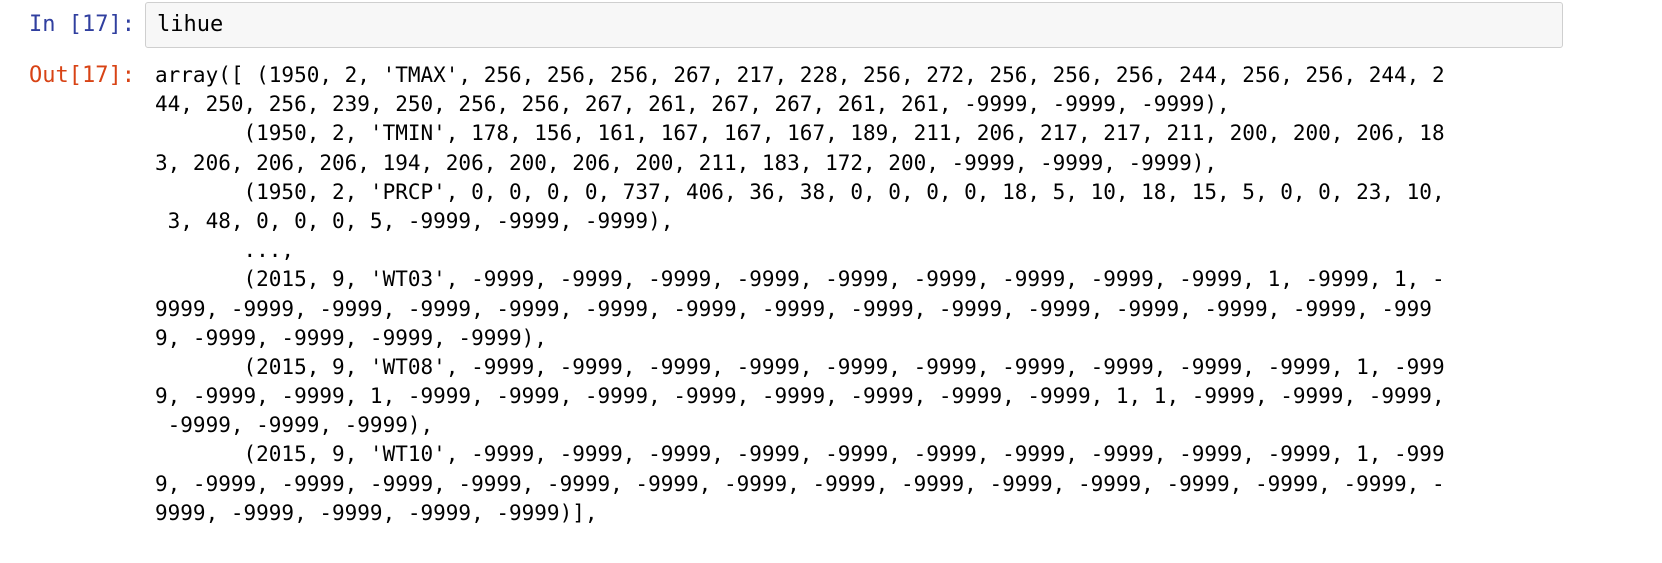 Image resolution: width=1662 pixels, height=563 pixels. Describe the element at coordinates (414, 220) in the screenshot. I see `output-line: 3, 48, 0, 0, 0, 5, -9999, -9999, -9999),` at that location.